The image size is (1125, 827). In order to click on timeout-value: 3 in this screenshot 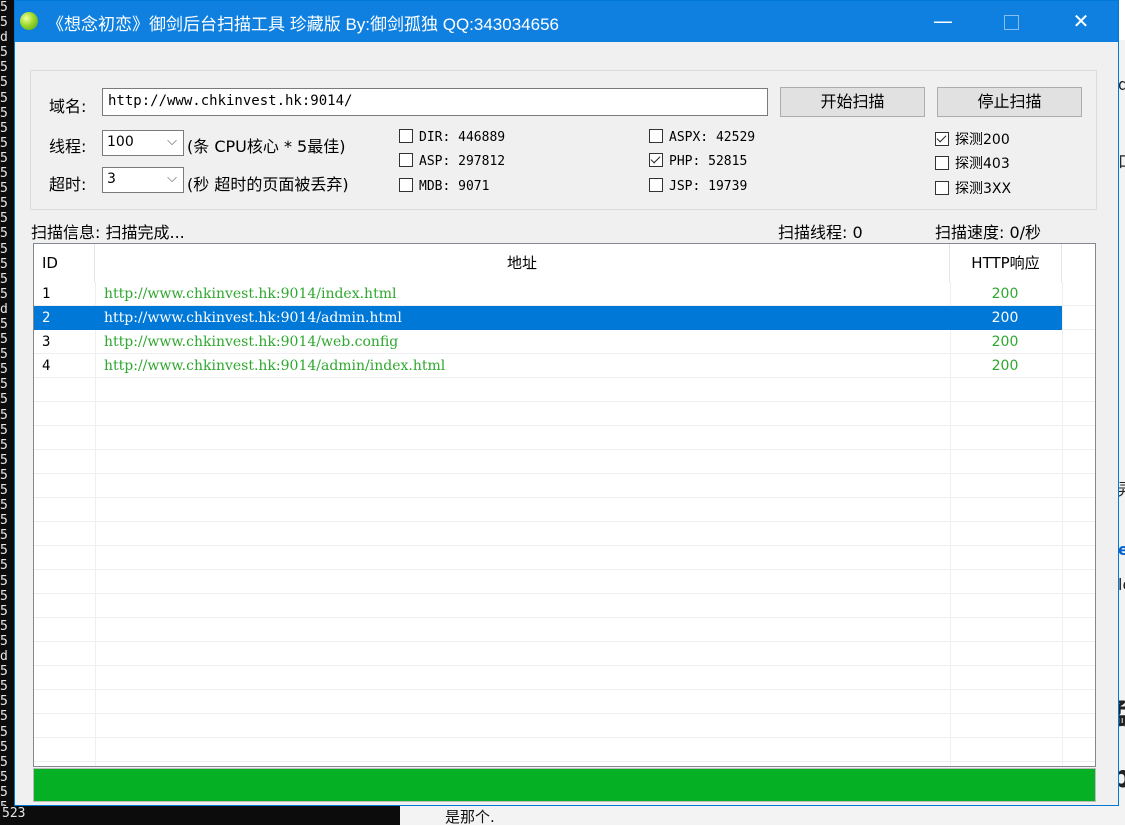, I will do `click(111, 179)`.